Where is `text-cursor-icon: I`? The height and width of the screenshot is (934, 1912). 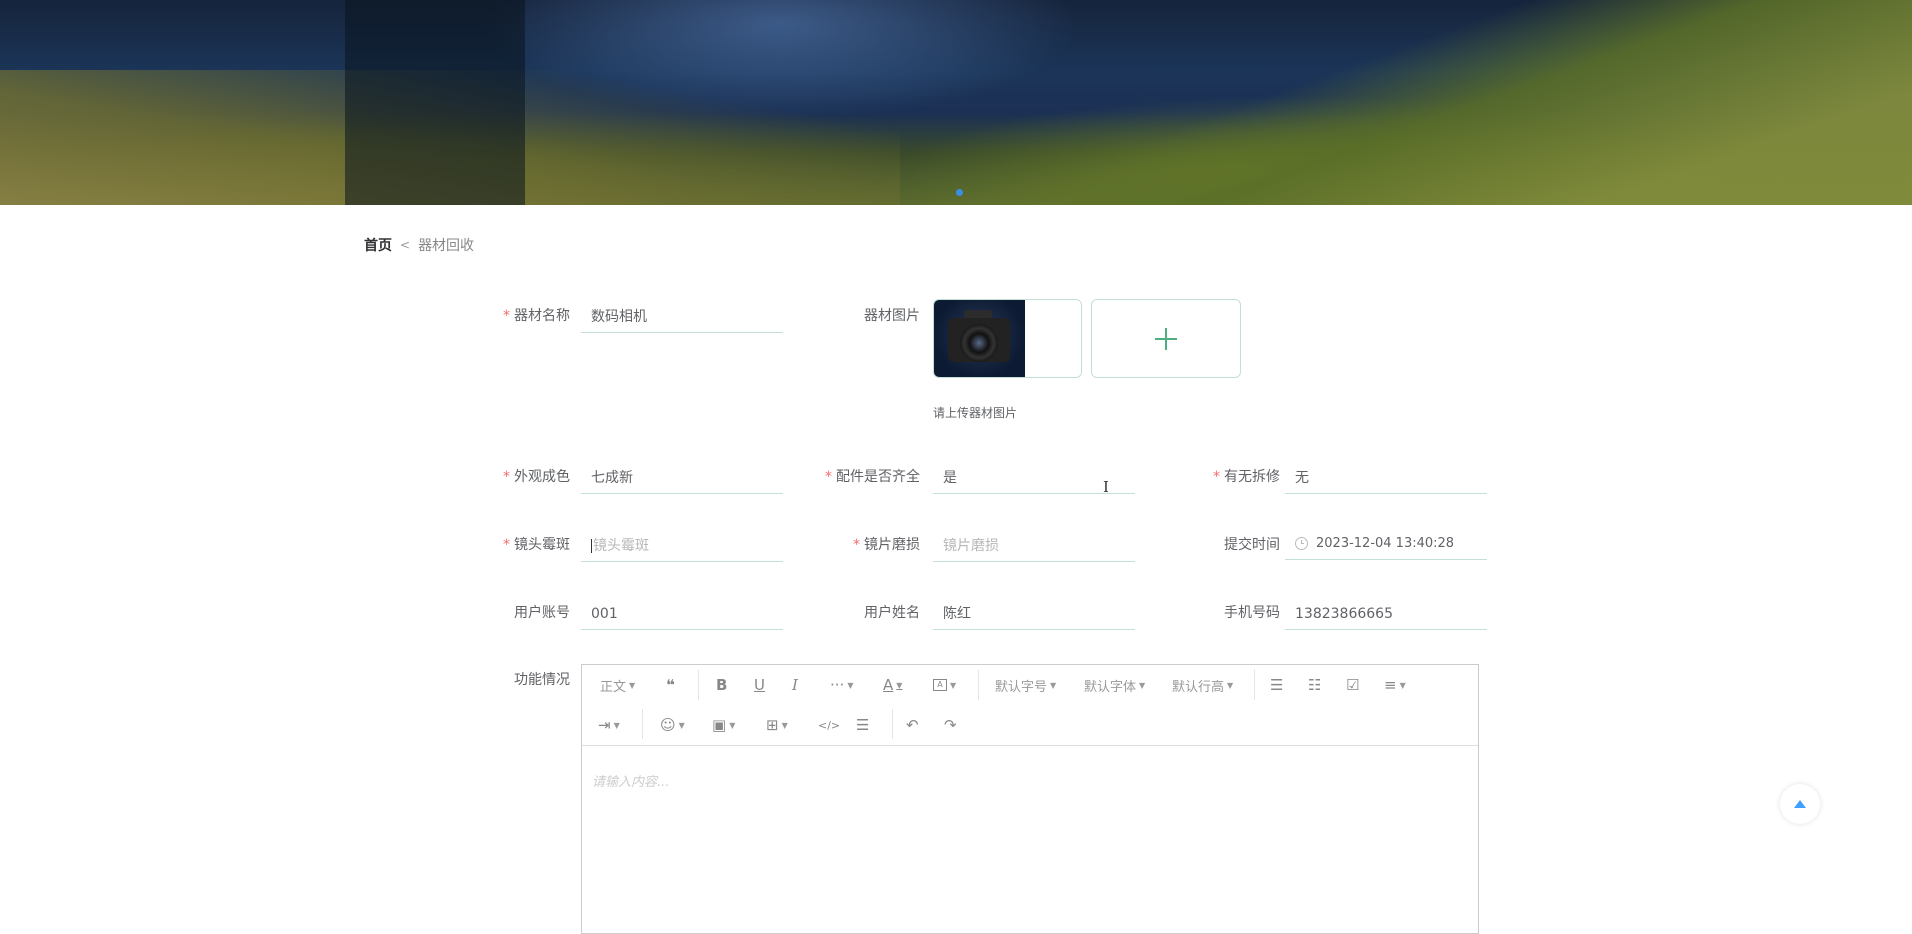
text-cursor-icon: I is located at coordinates (1106, 487).